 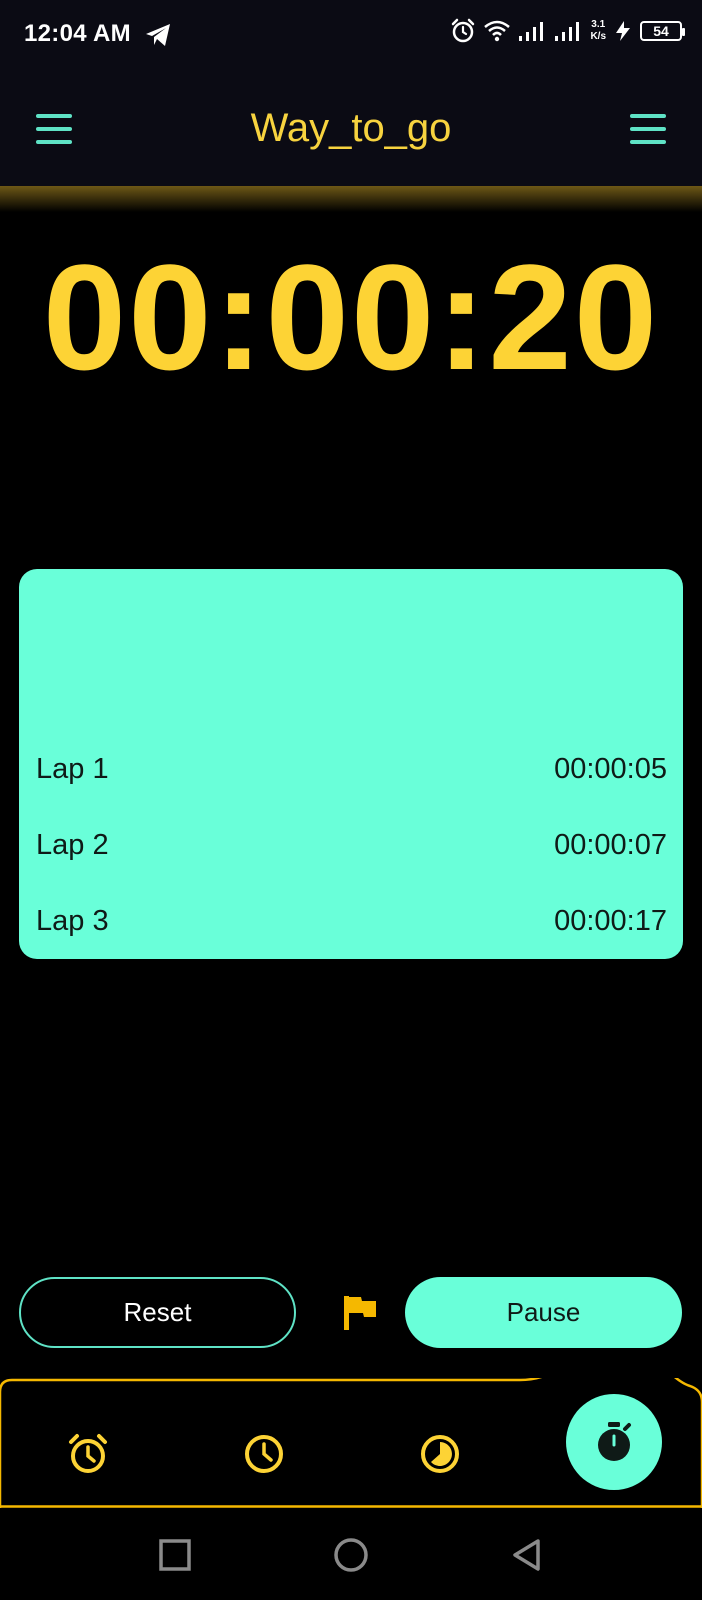 What do you see at coordinates (158, 35) in the screenshot?
I see `telegram-icon` at bounding box center [158, 35].